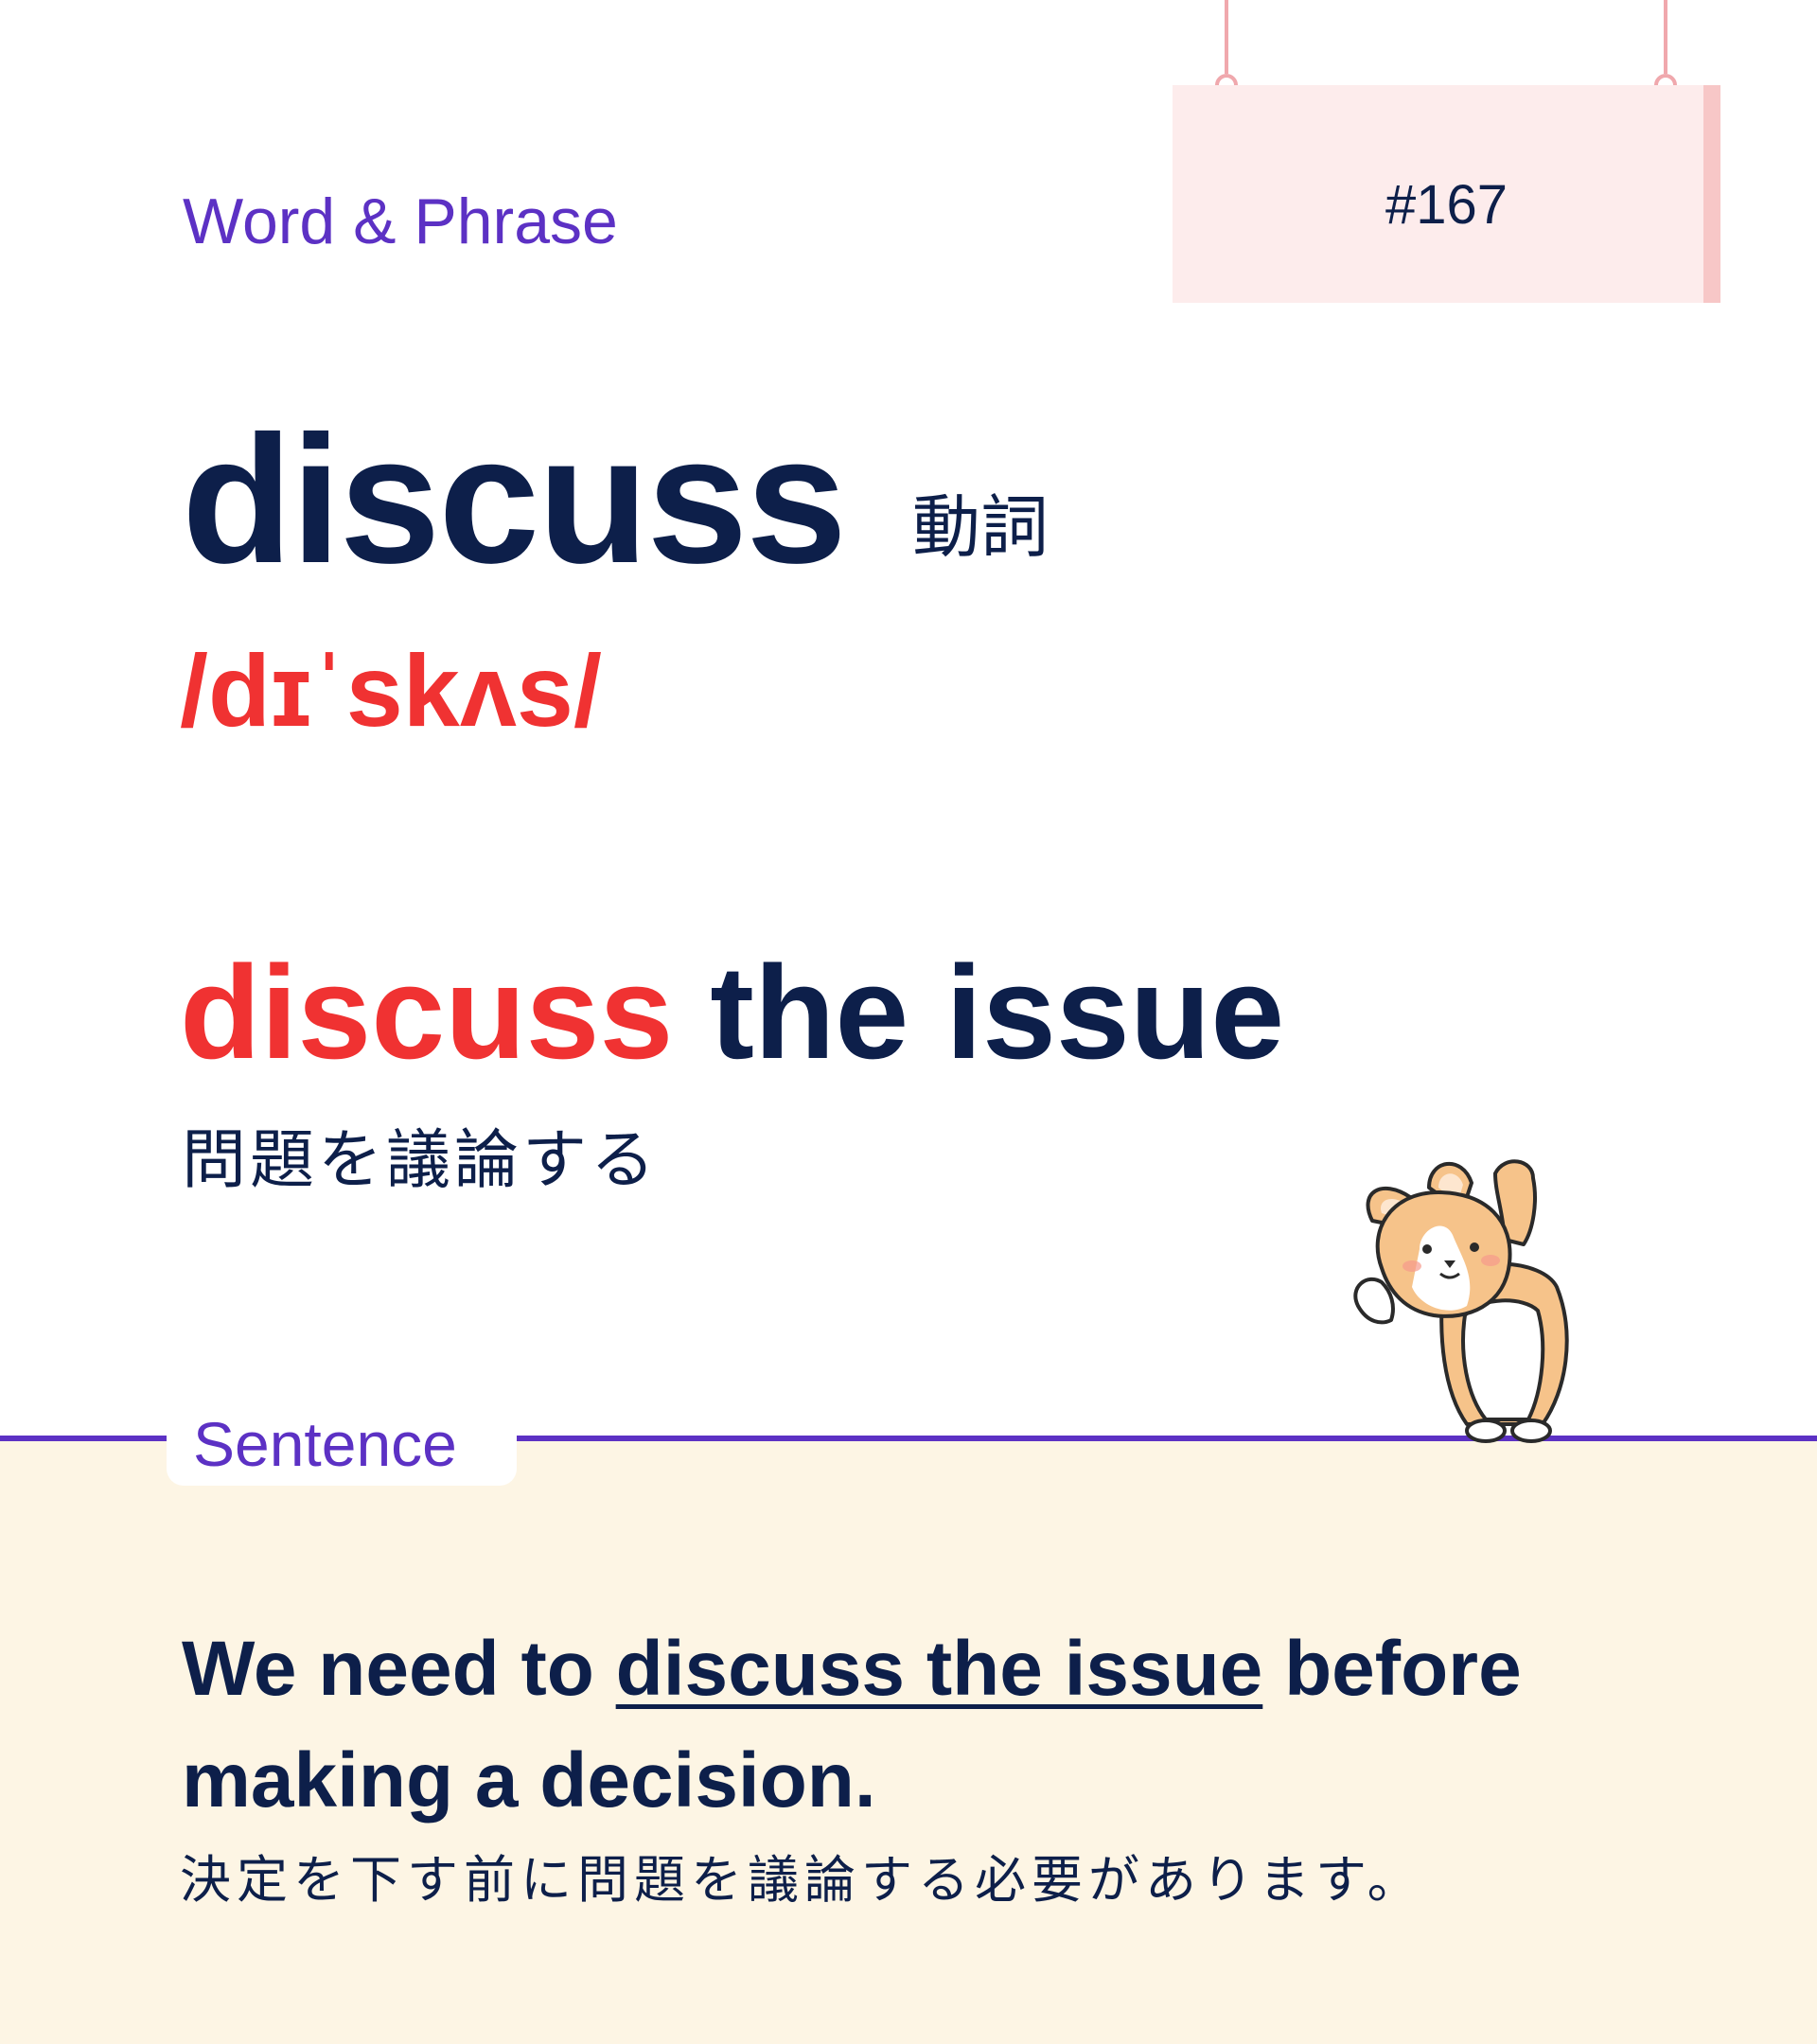 The height and width of the screenshot is (2044, 1817). Describe the element at coordinates (981, 528) in the screenshot. I see `part-of-speech: 動詞` at that location.